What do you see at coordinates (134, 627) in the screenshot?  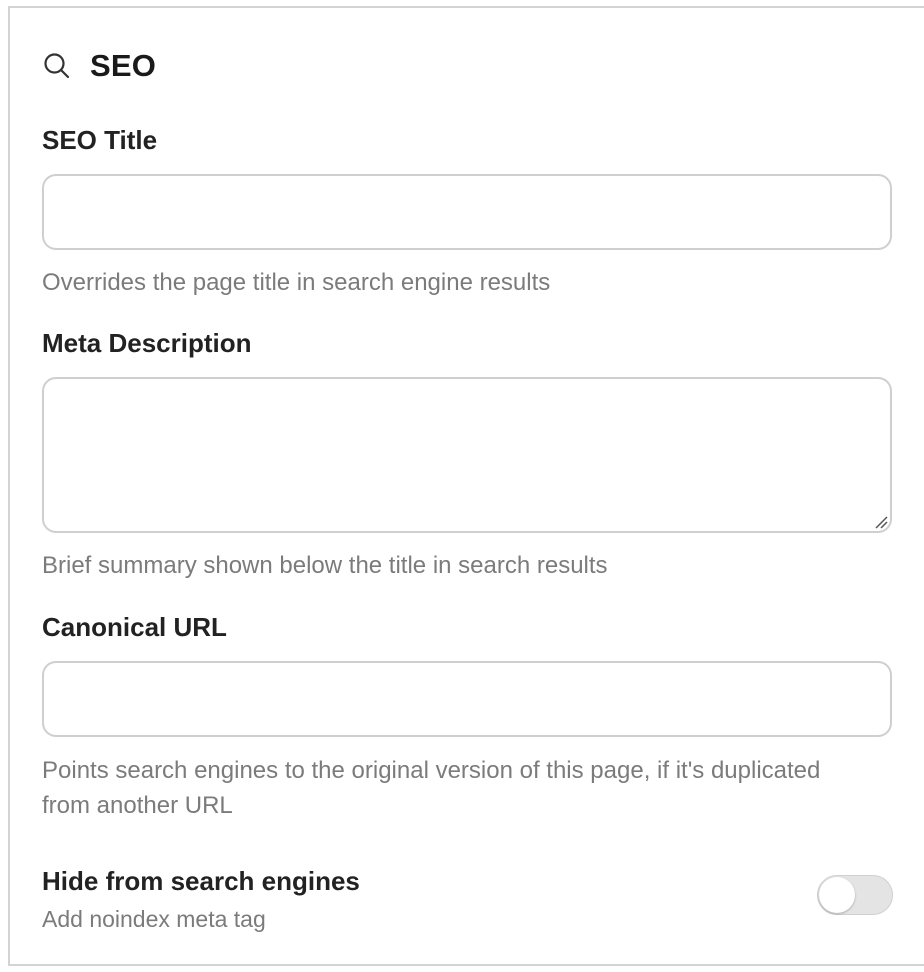 I see `canonical-url-label: Canonical URL` at bounding box center [134, 627].